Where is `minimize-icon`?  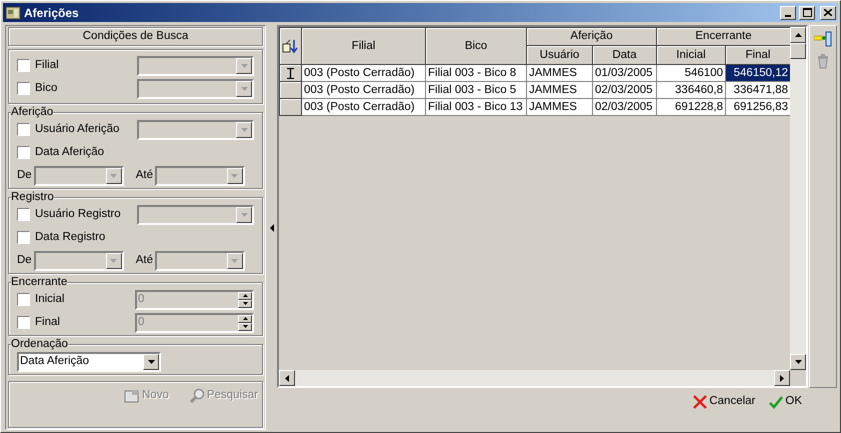
minimize-icon is located at coordinates (788, 15).